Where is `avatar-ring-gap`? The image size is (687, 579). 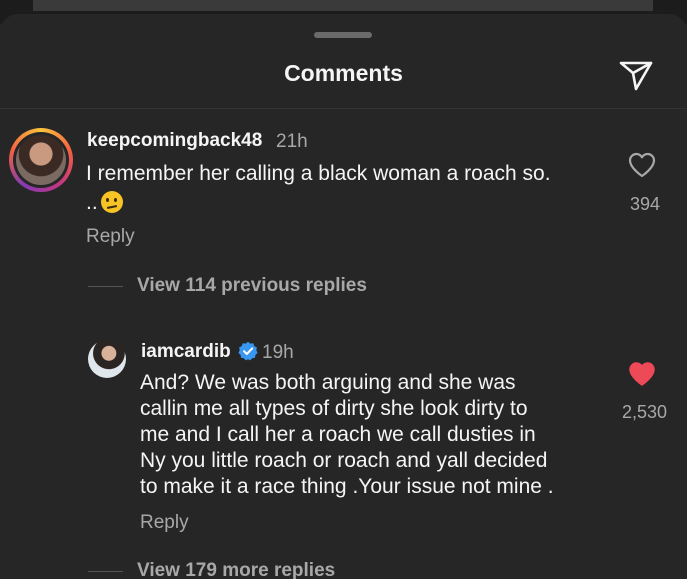
avatar-ring-gap is located at coordinates (41, 160).